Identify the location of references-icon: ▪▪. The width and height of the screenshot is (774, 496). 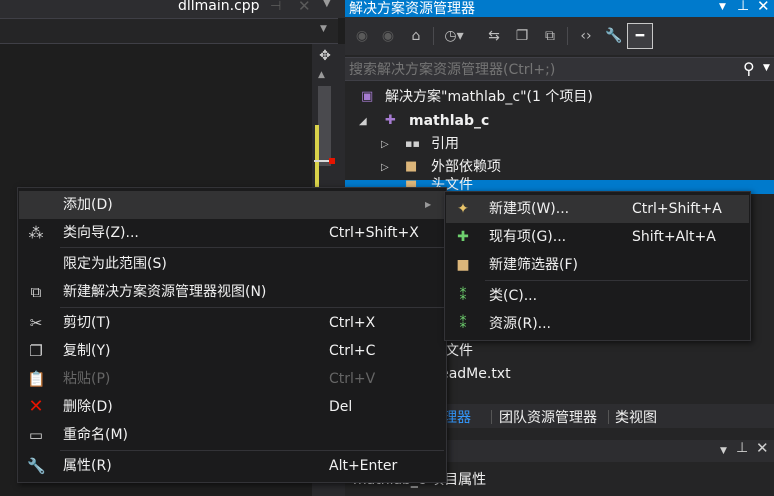
(412, 143).